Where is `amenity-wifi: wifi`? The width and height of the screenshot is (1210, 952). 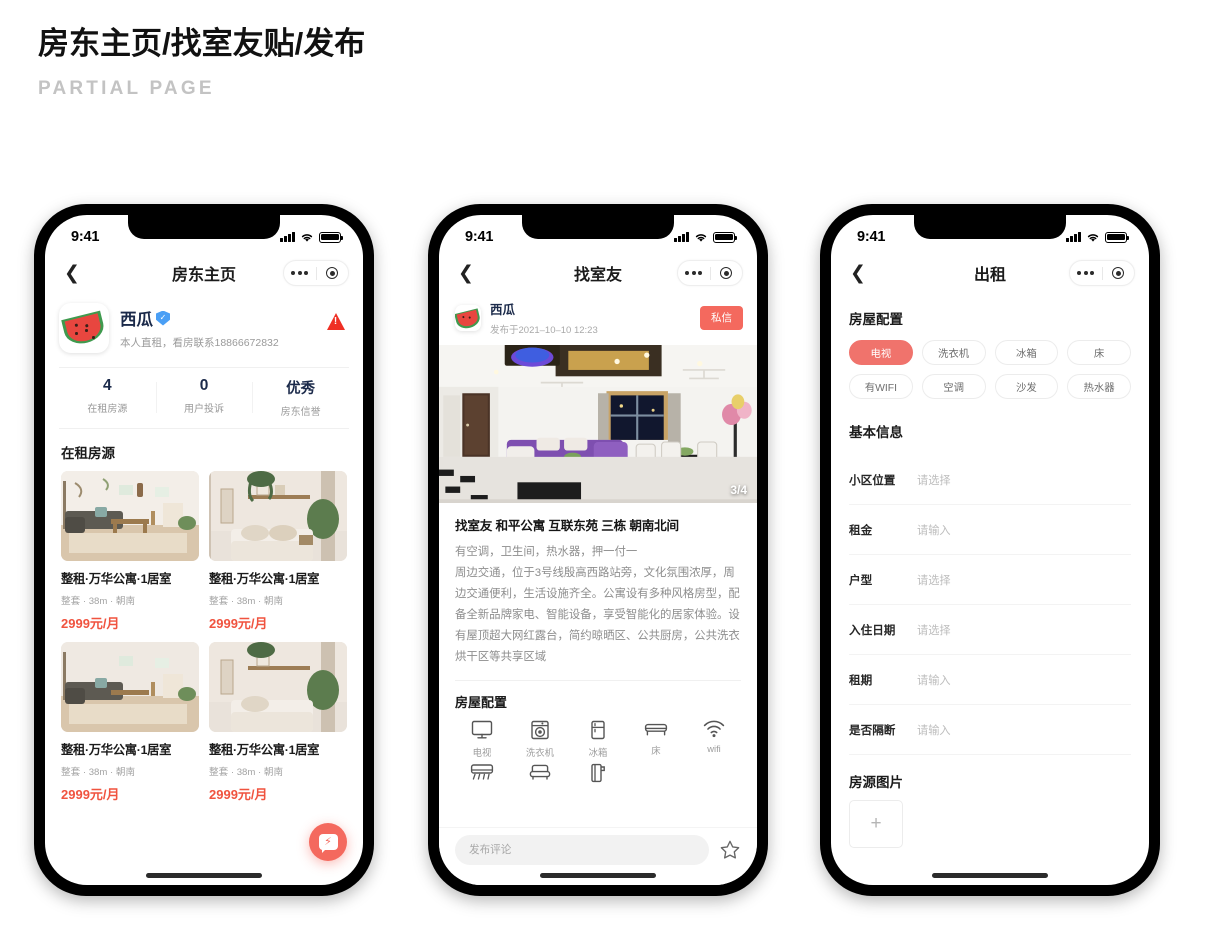 amenity-wifi: wifi is located at coordinates (714, 739).